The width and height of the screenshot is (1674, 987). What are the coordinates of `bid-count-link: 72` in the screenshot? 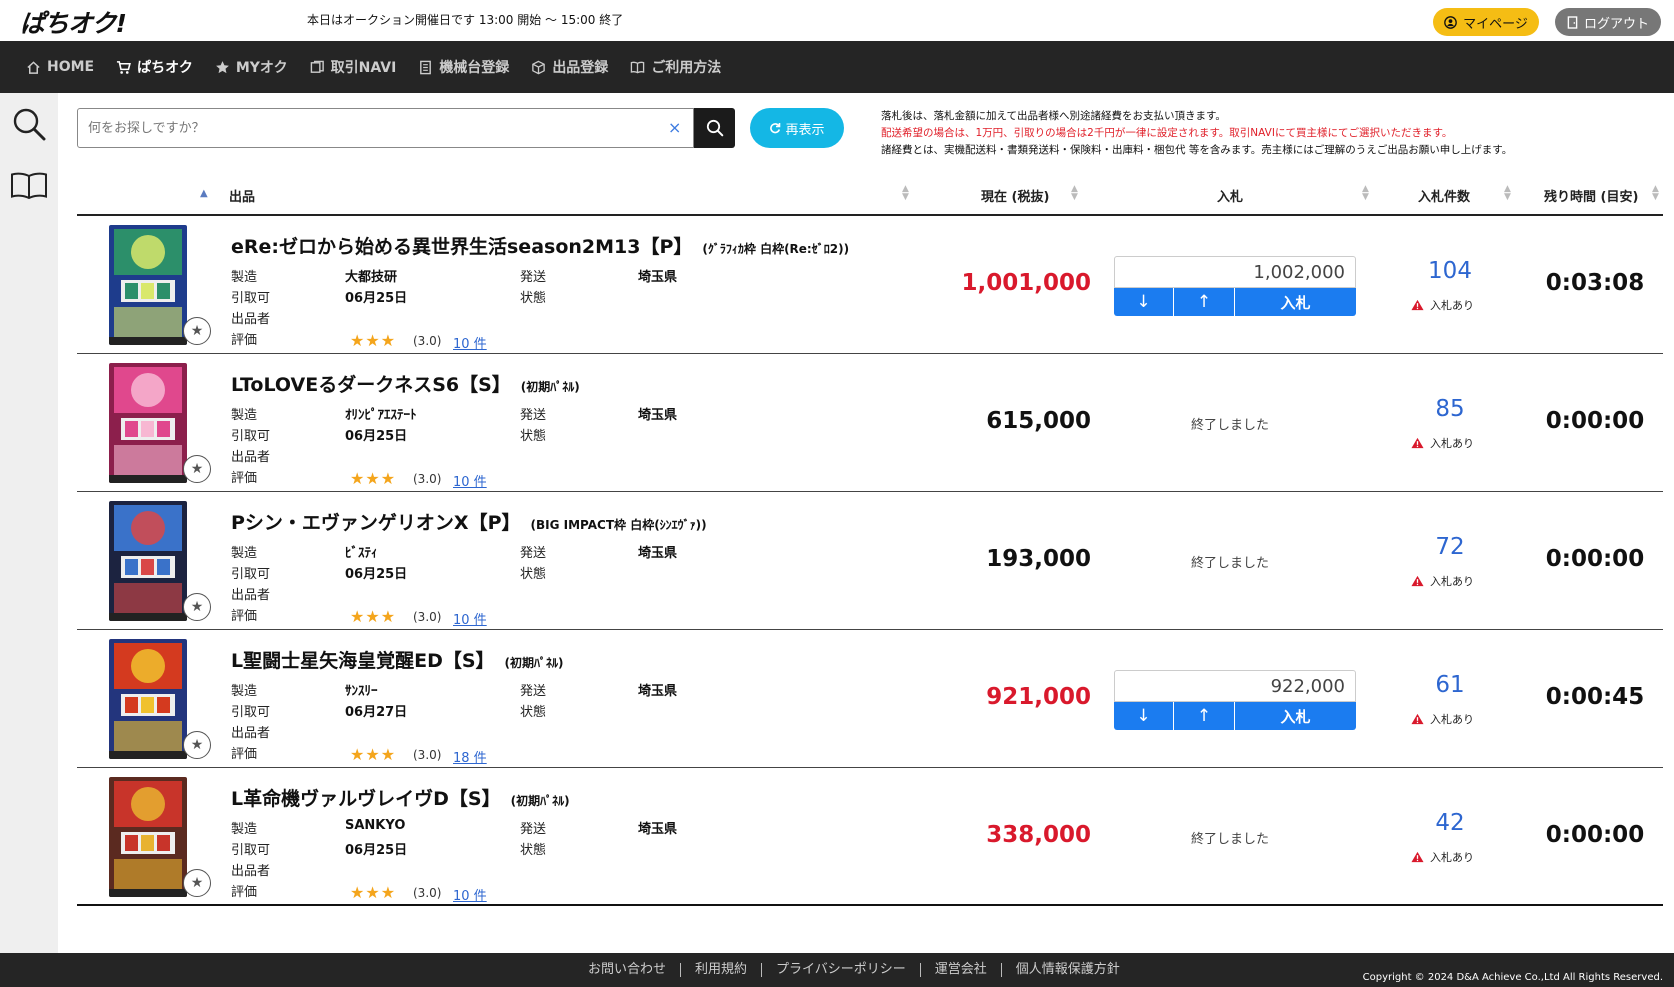 It's located at (1450, 547).